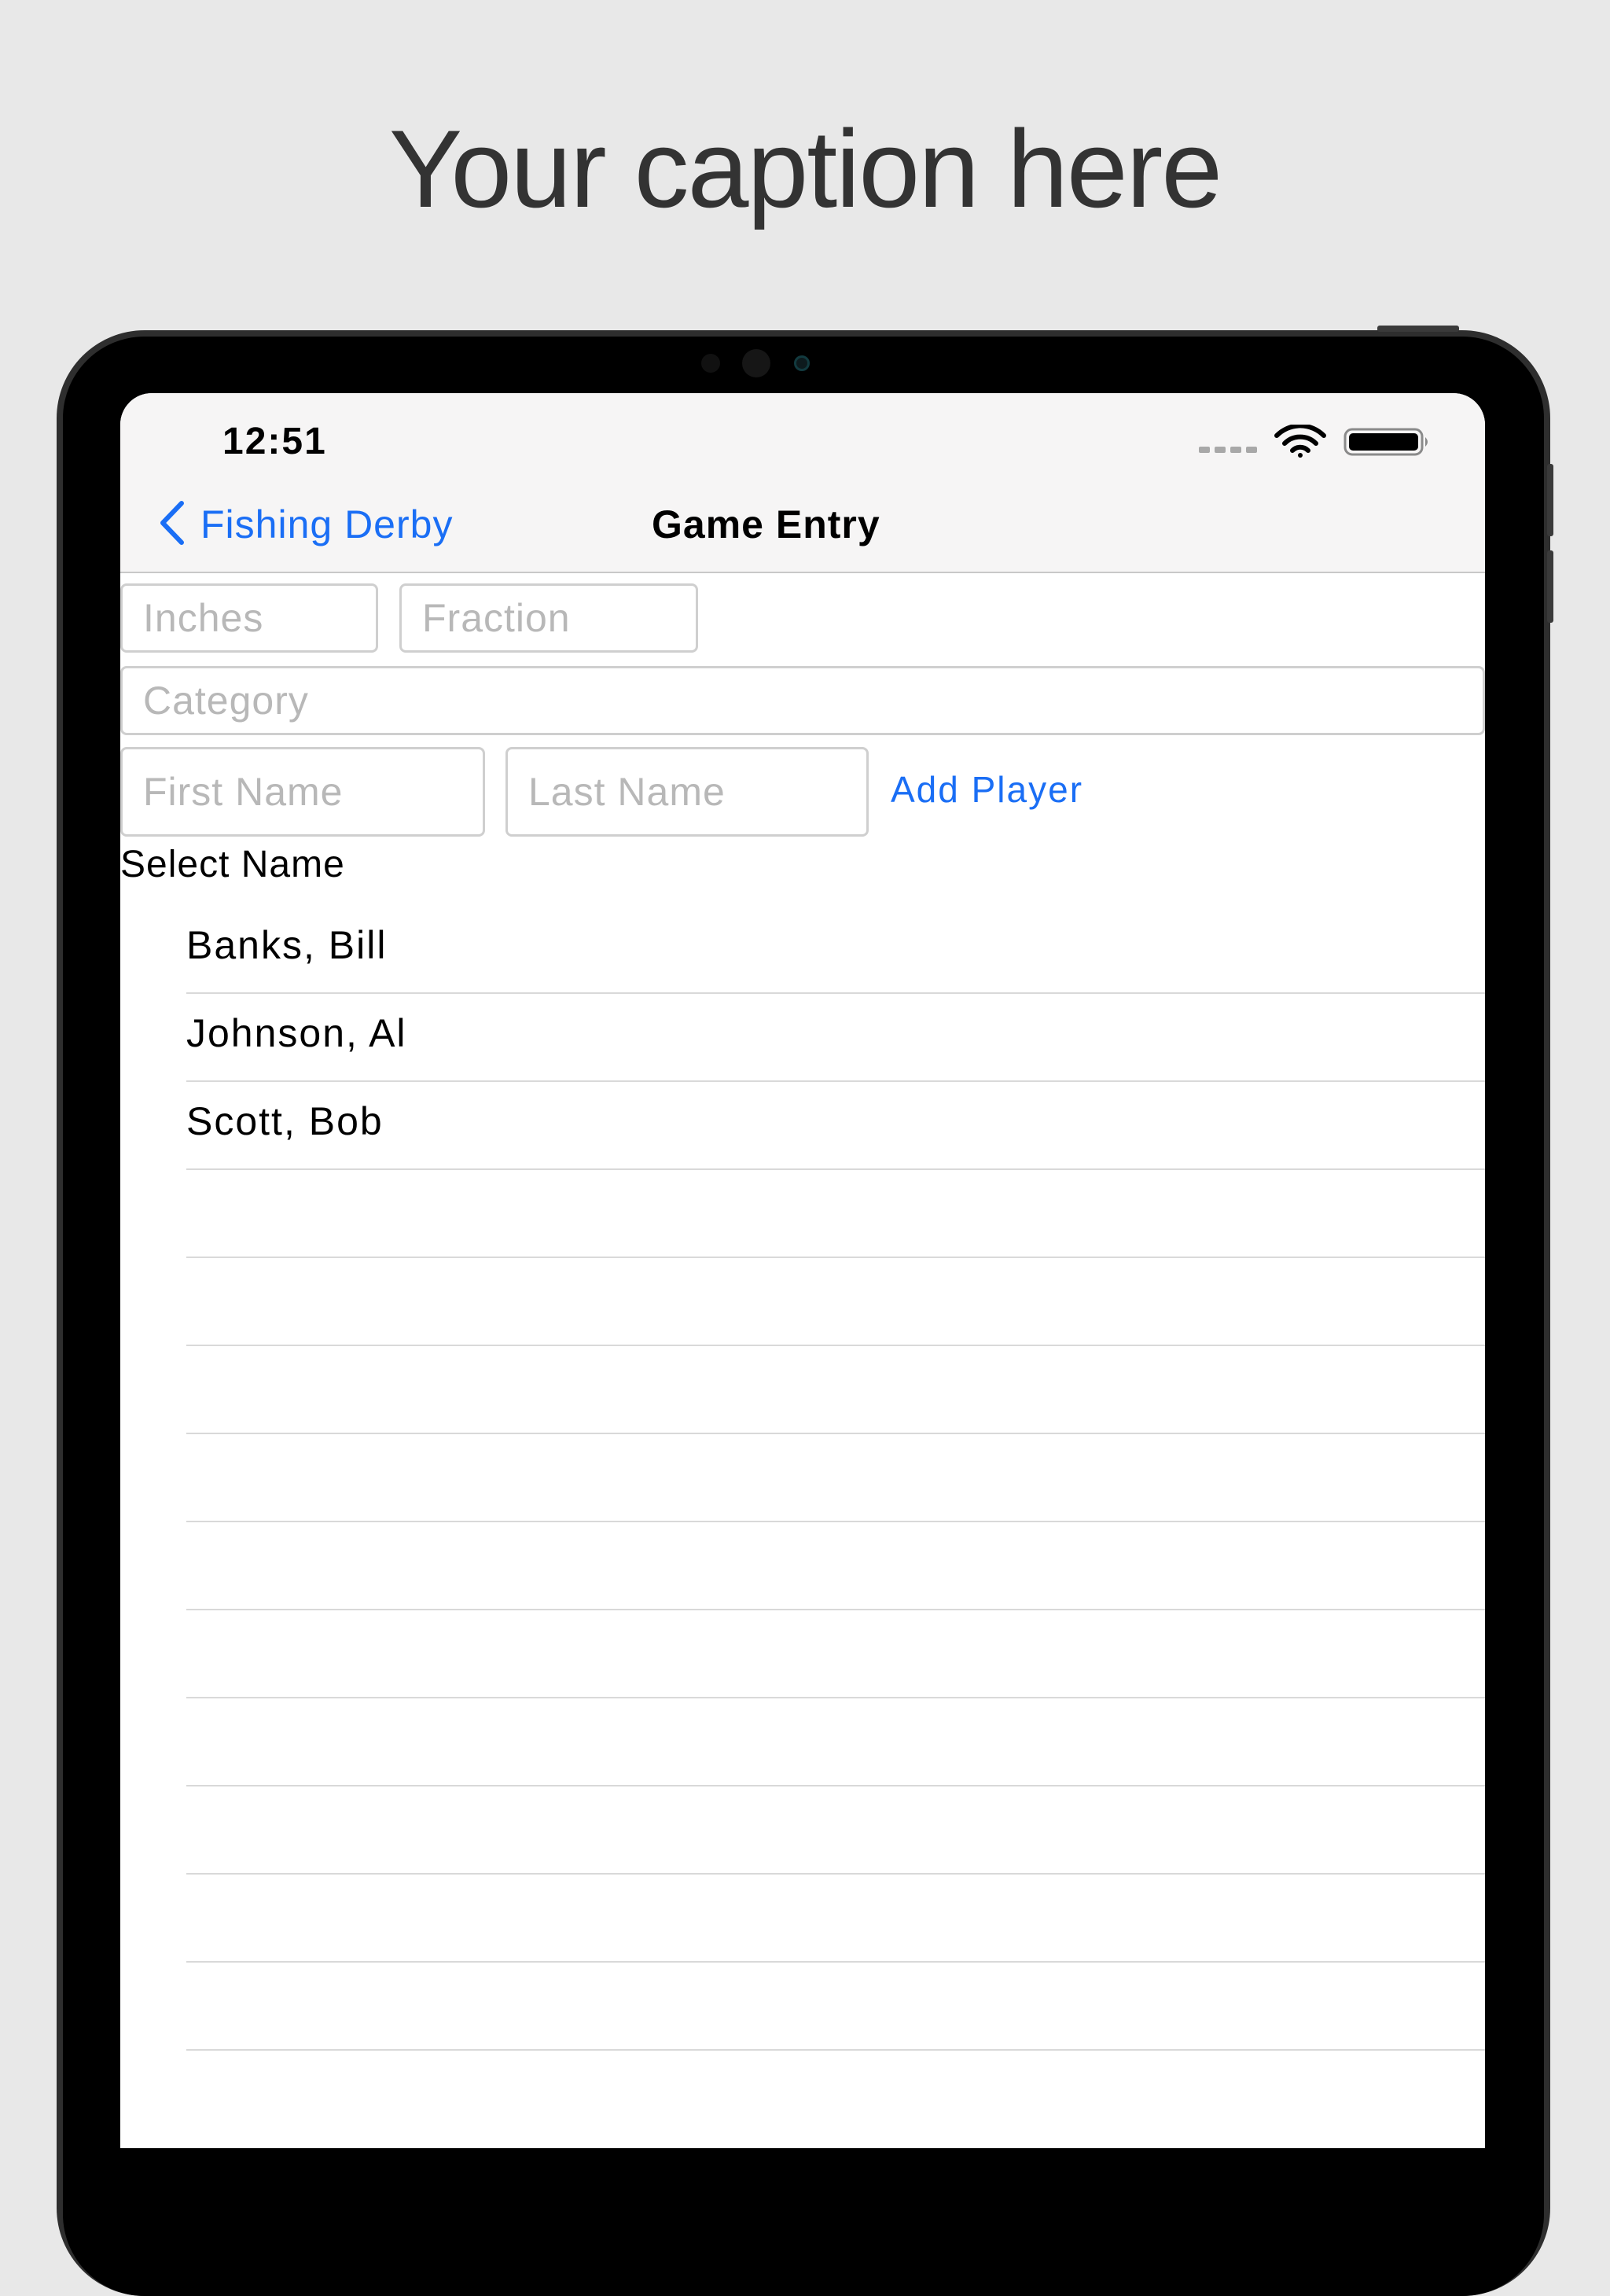 Image resolution: width=1610 pixels, height=2296 pixels. Describe the element at coordinates (1388, 444) in the screenshot. I see `battery-icon` at that location.